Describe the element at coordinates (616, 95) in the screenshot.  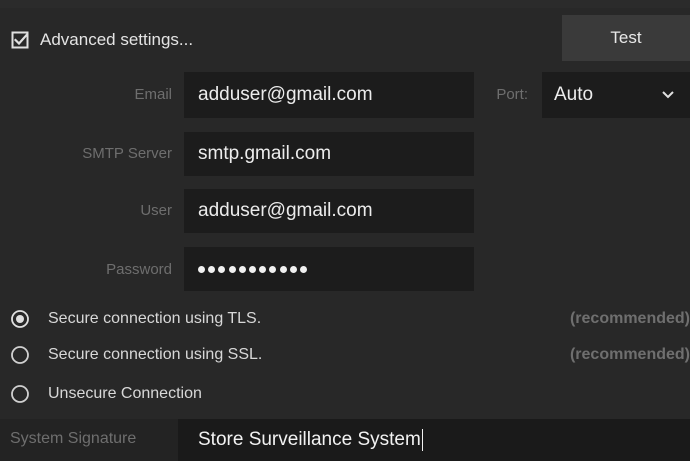
I see `port-select: Auto` at that location.